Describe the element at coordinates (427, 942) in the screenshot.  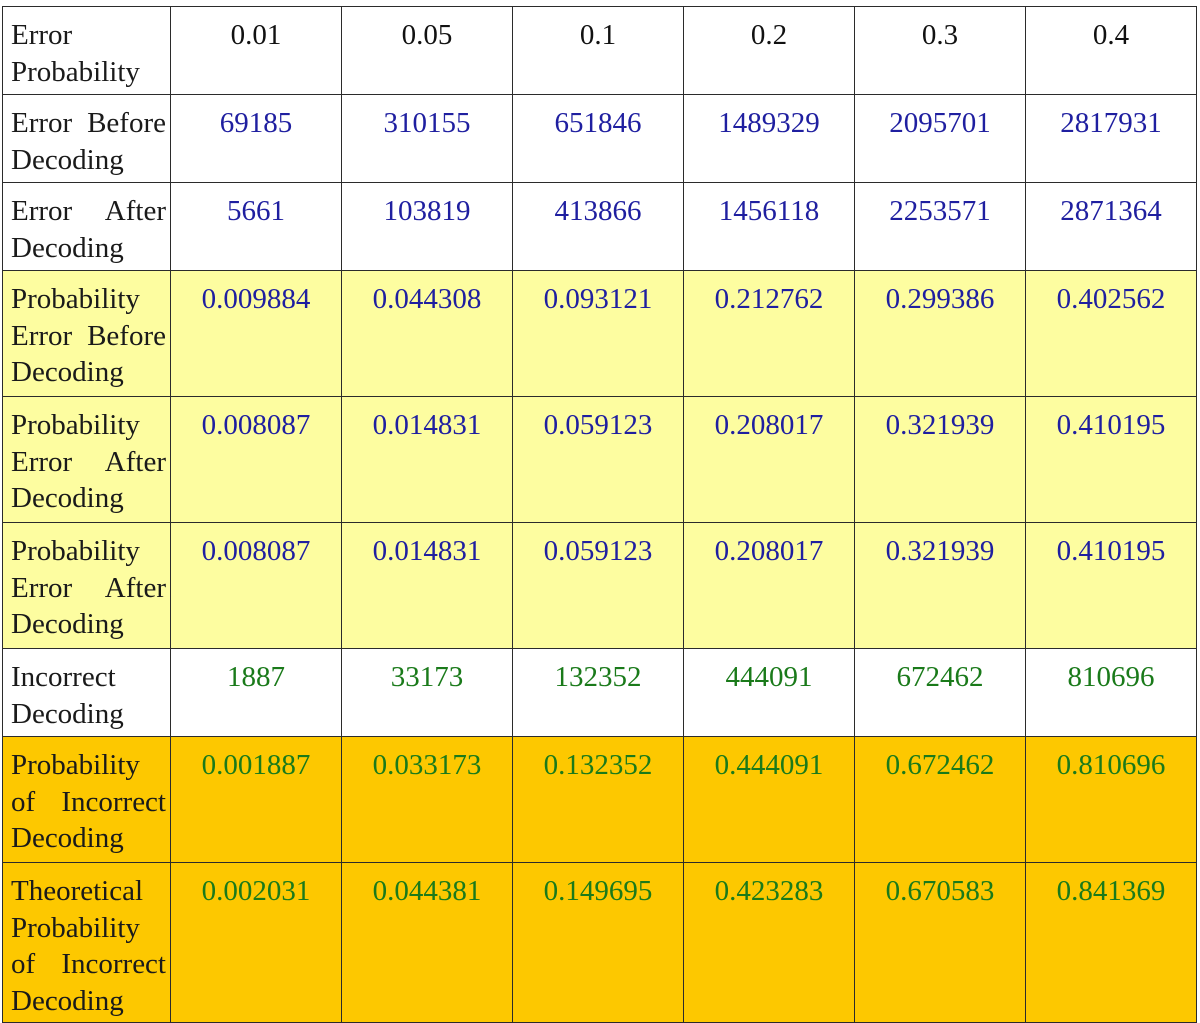
I see `table-cell: 0.044381` at that location.